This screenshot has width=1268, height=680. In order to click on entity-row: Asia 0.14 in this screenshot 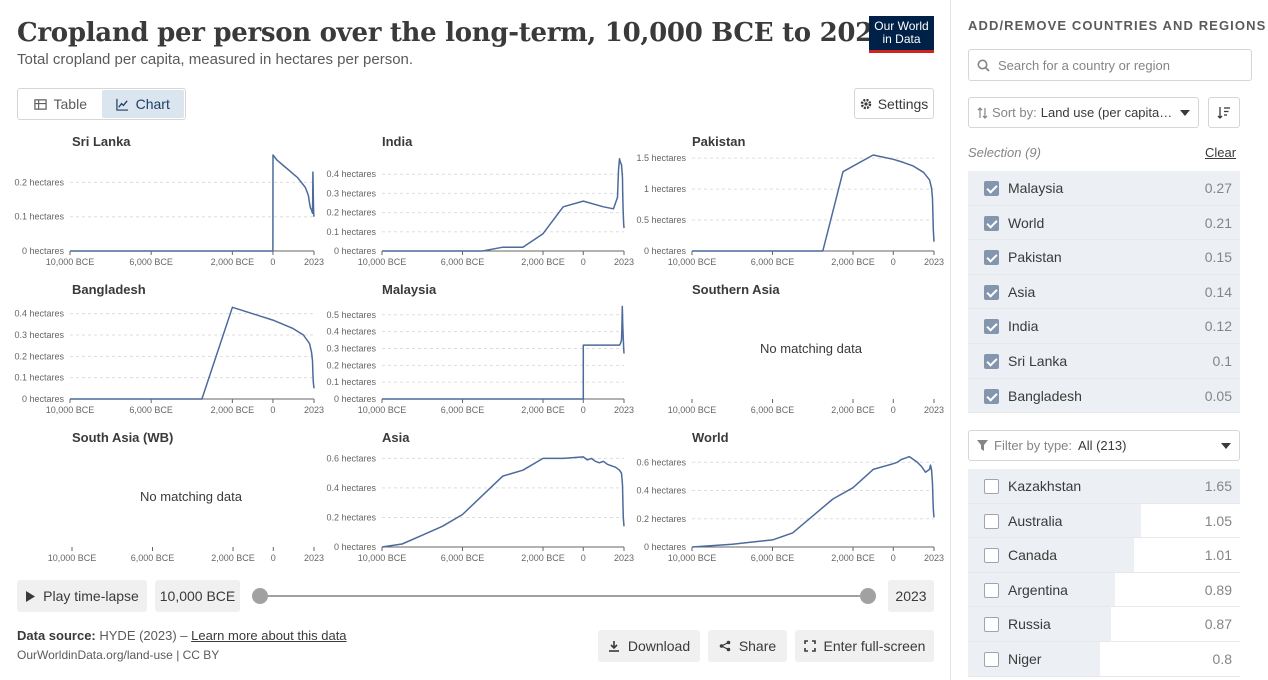, I will do `click(1104, 292)`.